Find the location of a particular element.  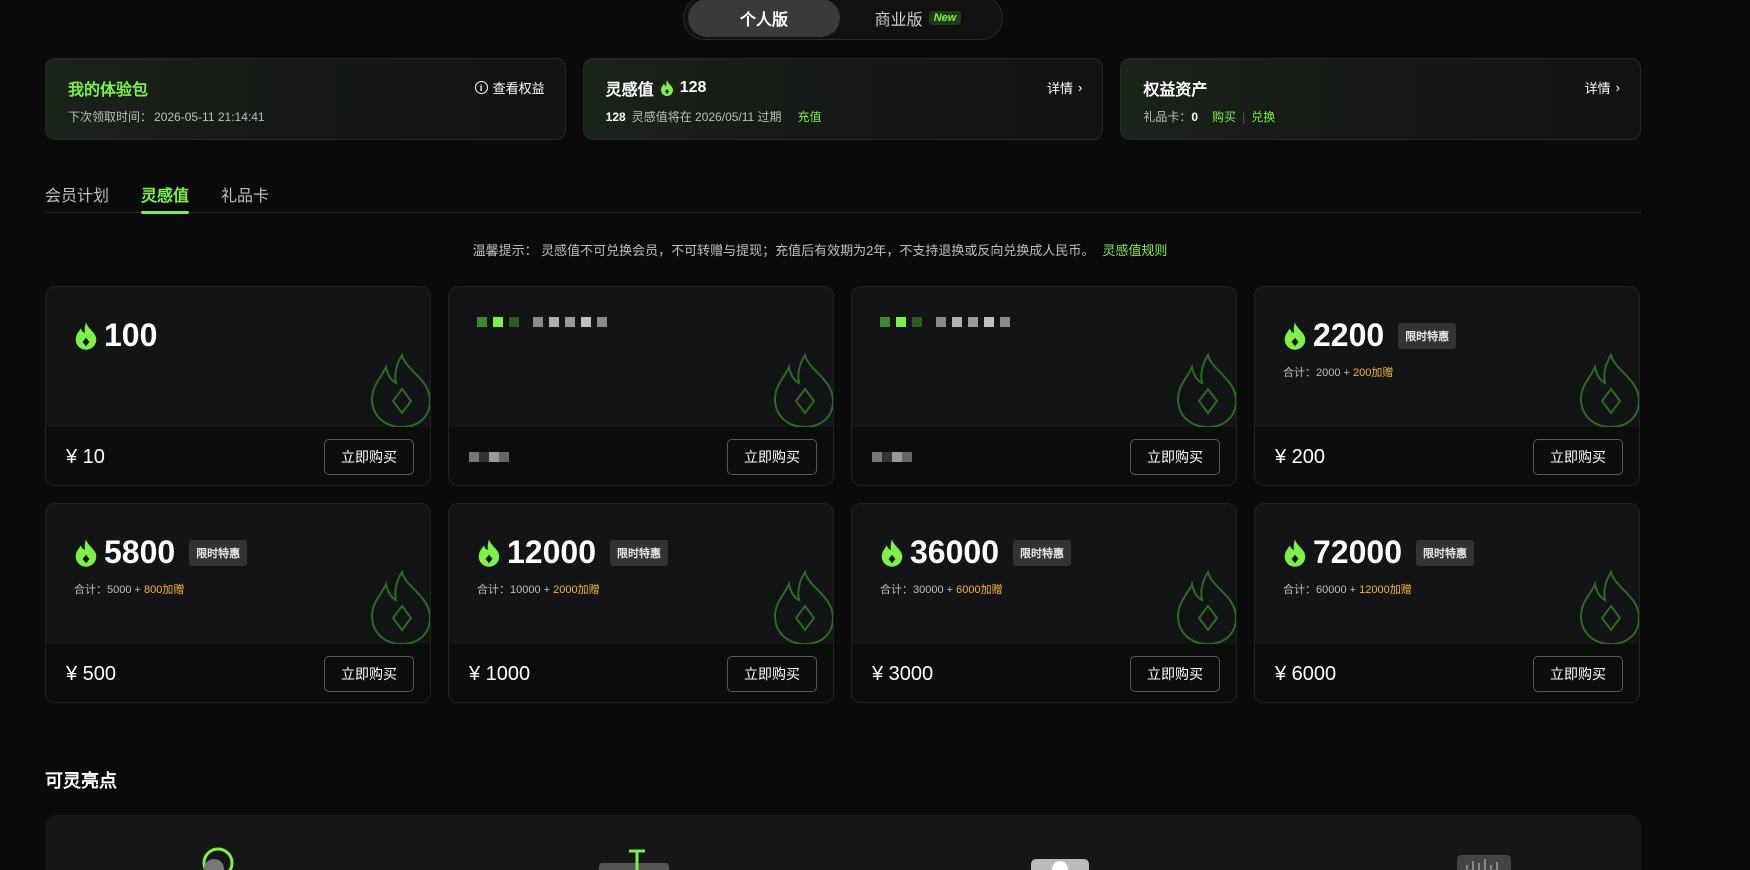

product-card-bottom: ¥ 3000 立即购买 is located at coordinates (1044, 673).